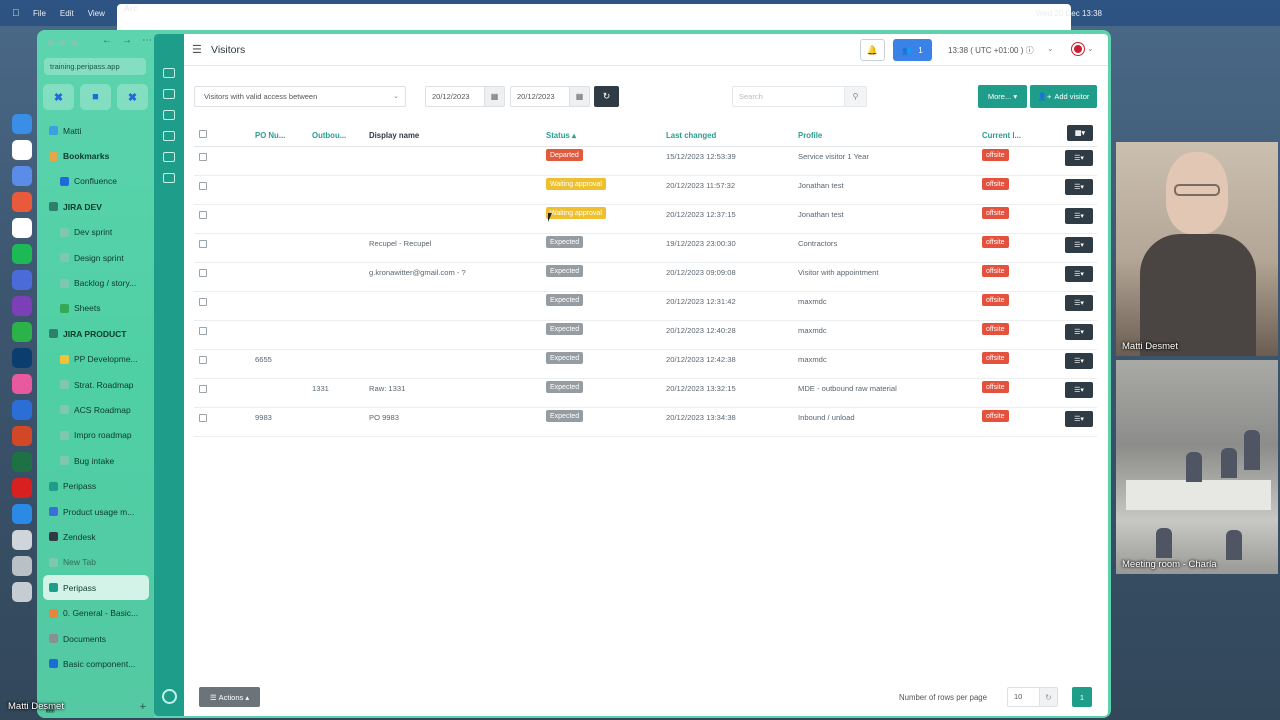 This screenshot has height=720, width=1280. Describe the element at coordinates (96, 130) in the screenshot. I see `sidebar-tab: Matti` at that location.